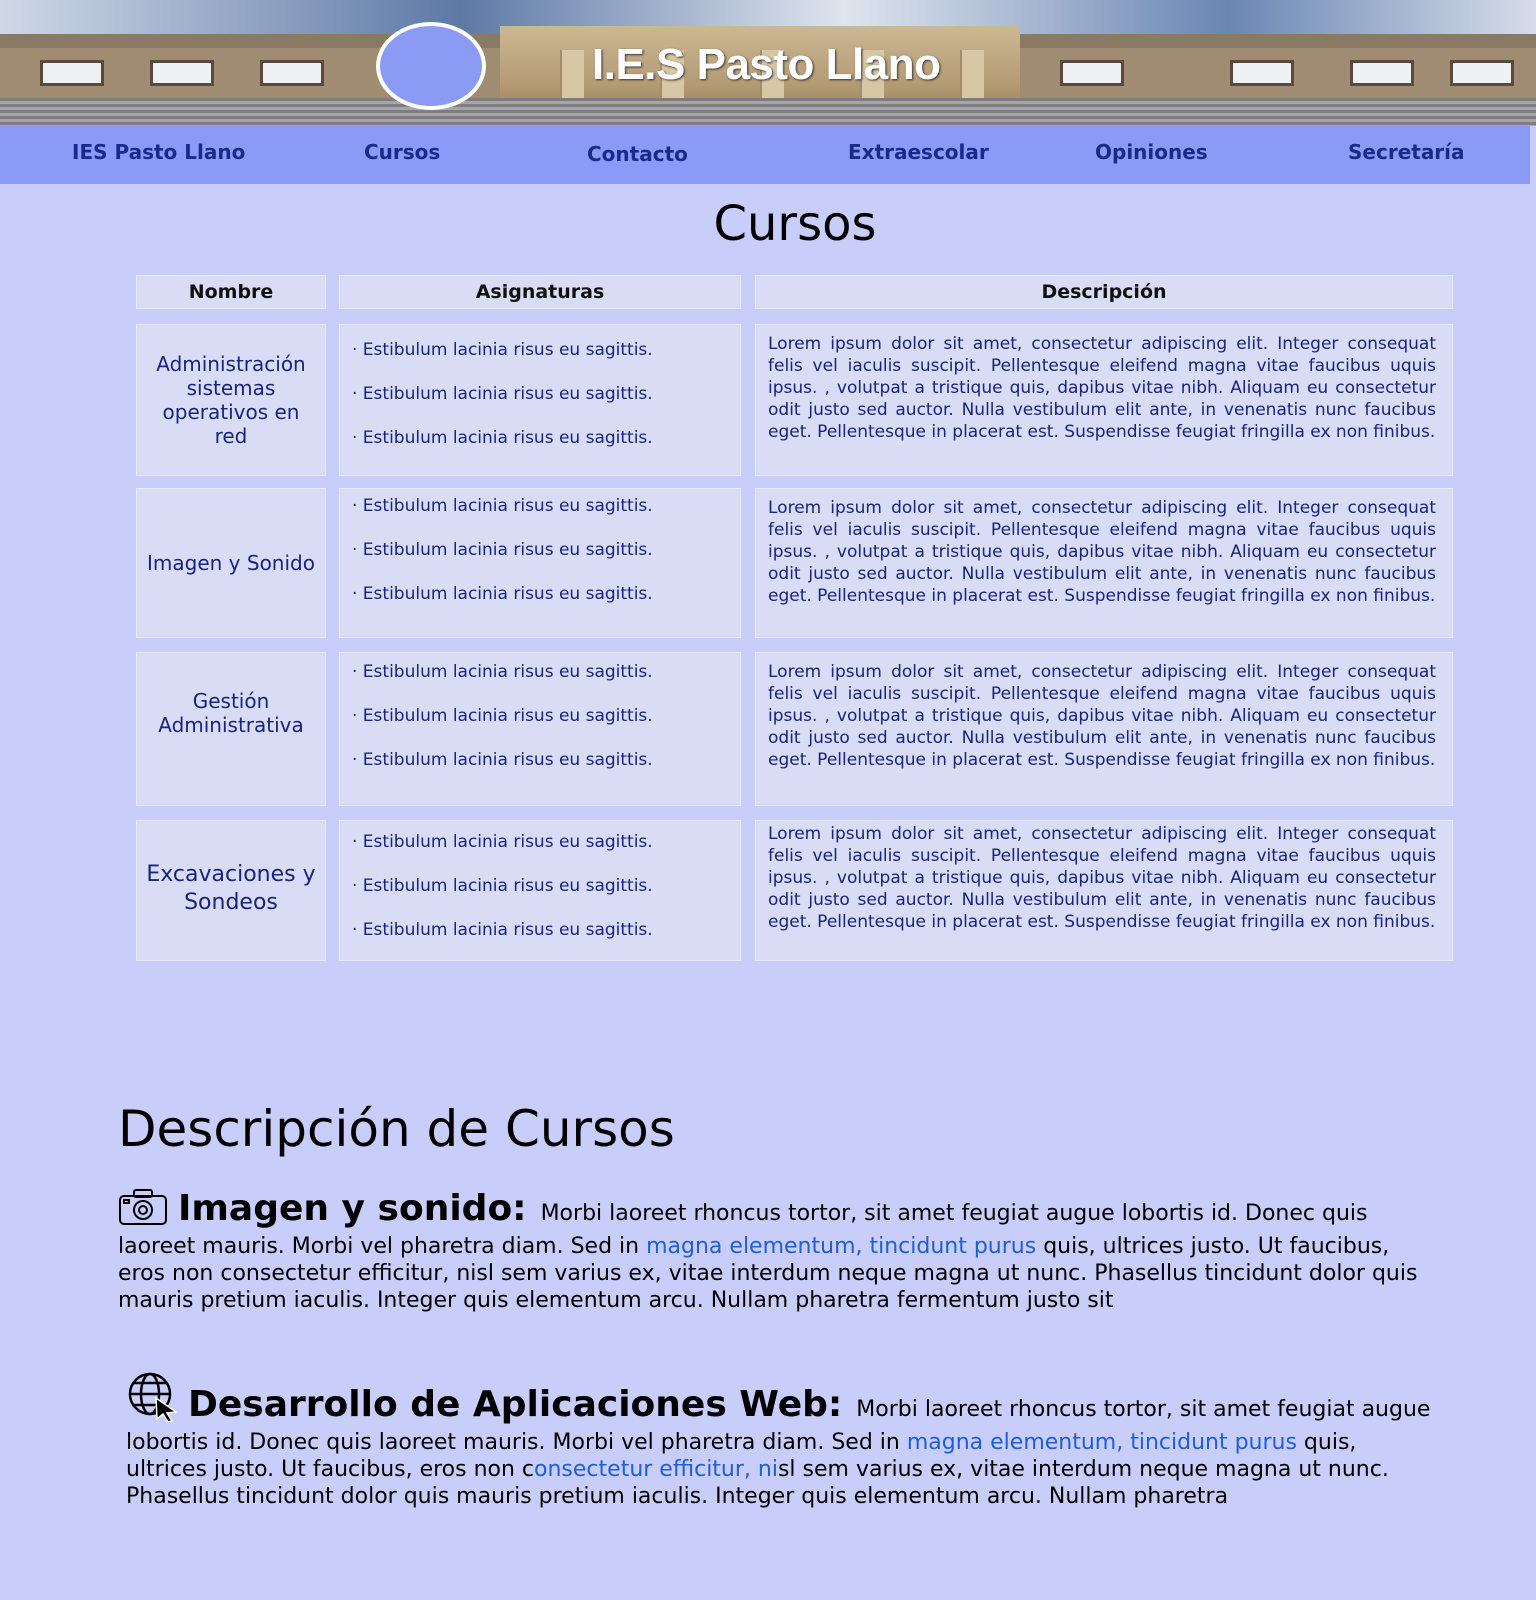 Image resolution: width=1536 pixels, height=1600 pixels. Describe the element at coordinates (352, 1208) in the screenshot. I see `course-heading: Imagen y sonido:` at that location.